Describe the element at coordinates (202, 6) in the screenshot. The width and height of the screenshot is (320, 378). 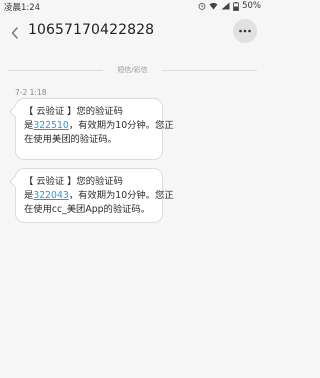
I see `alarm-icon` at that location.